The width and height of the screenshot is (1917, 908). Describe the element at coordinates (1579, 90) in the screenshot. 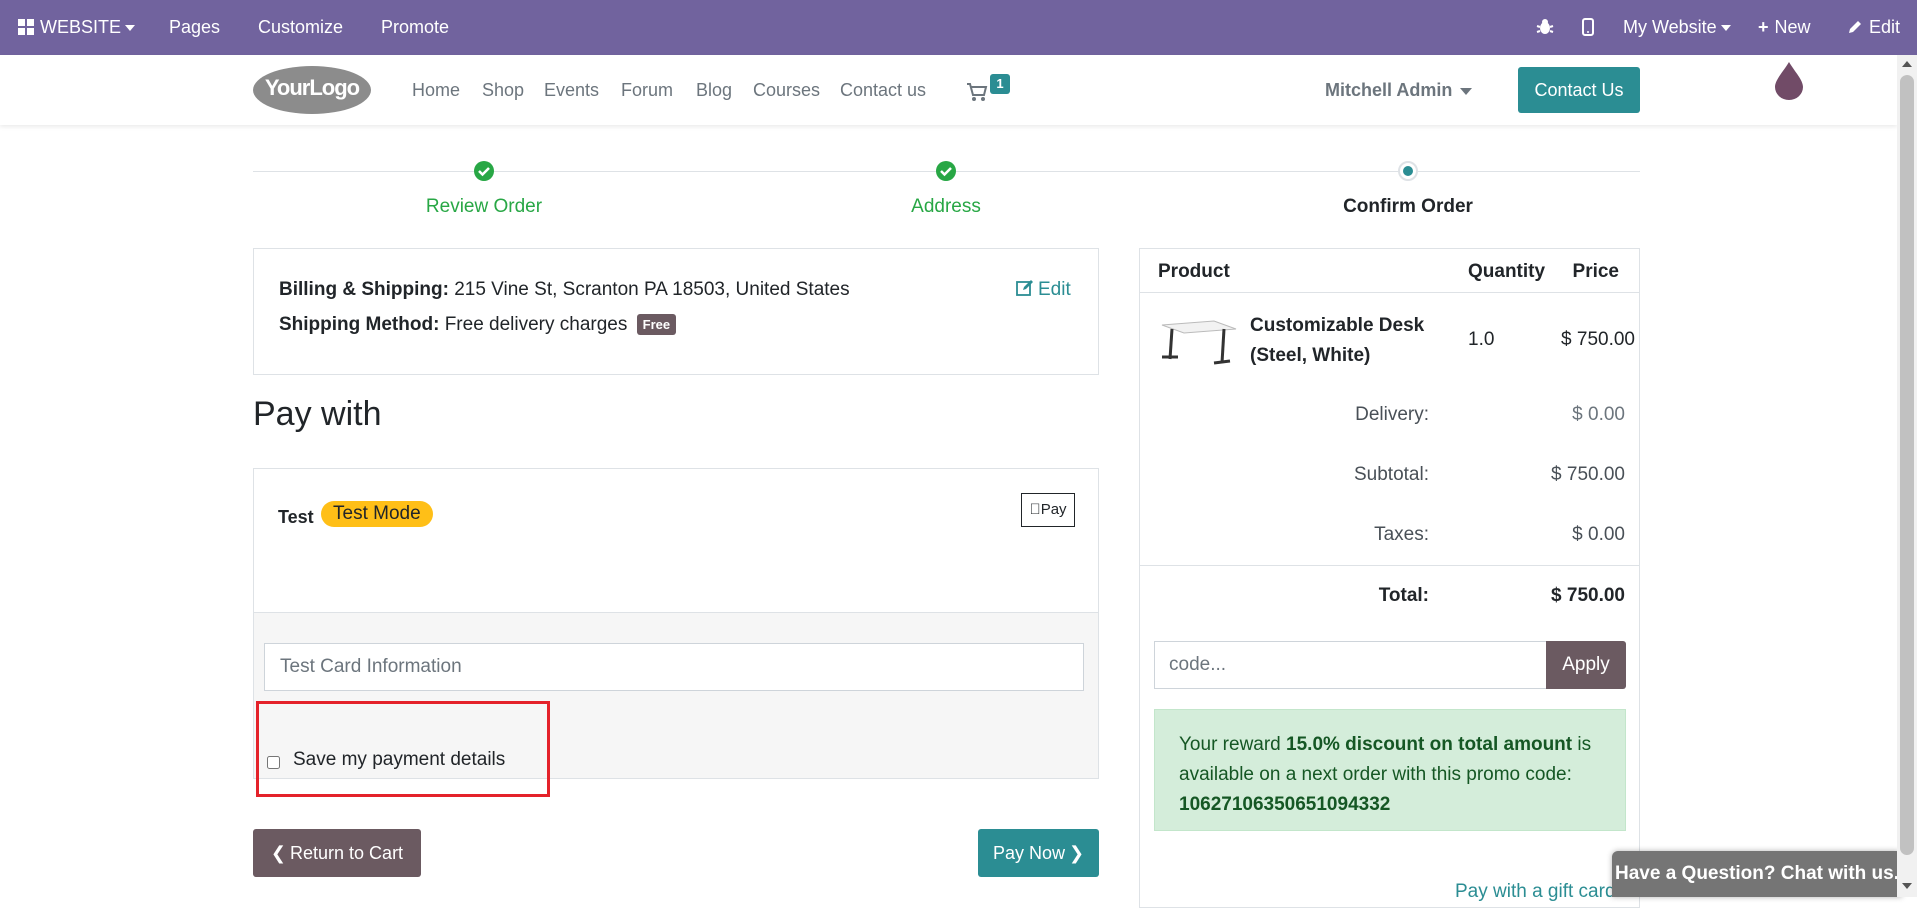

I see `contact-us-button: Contact Us` at that location.